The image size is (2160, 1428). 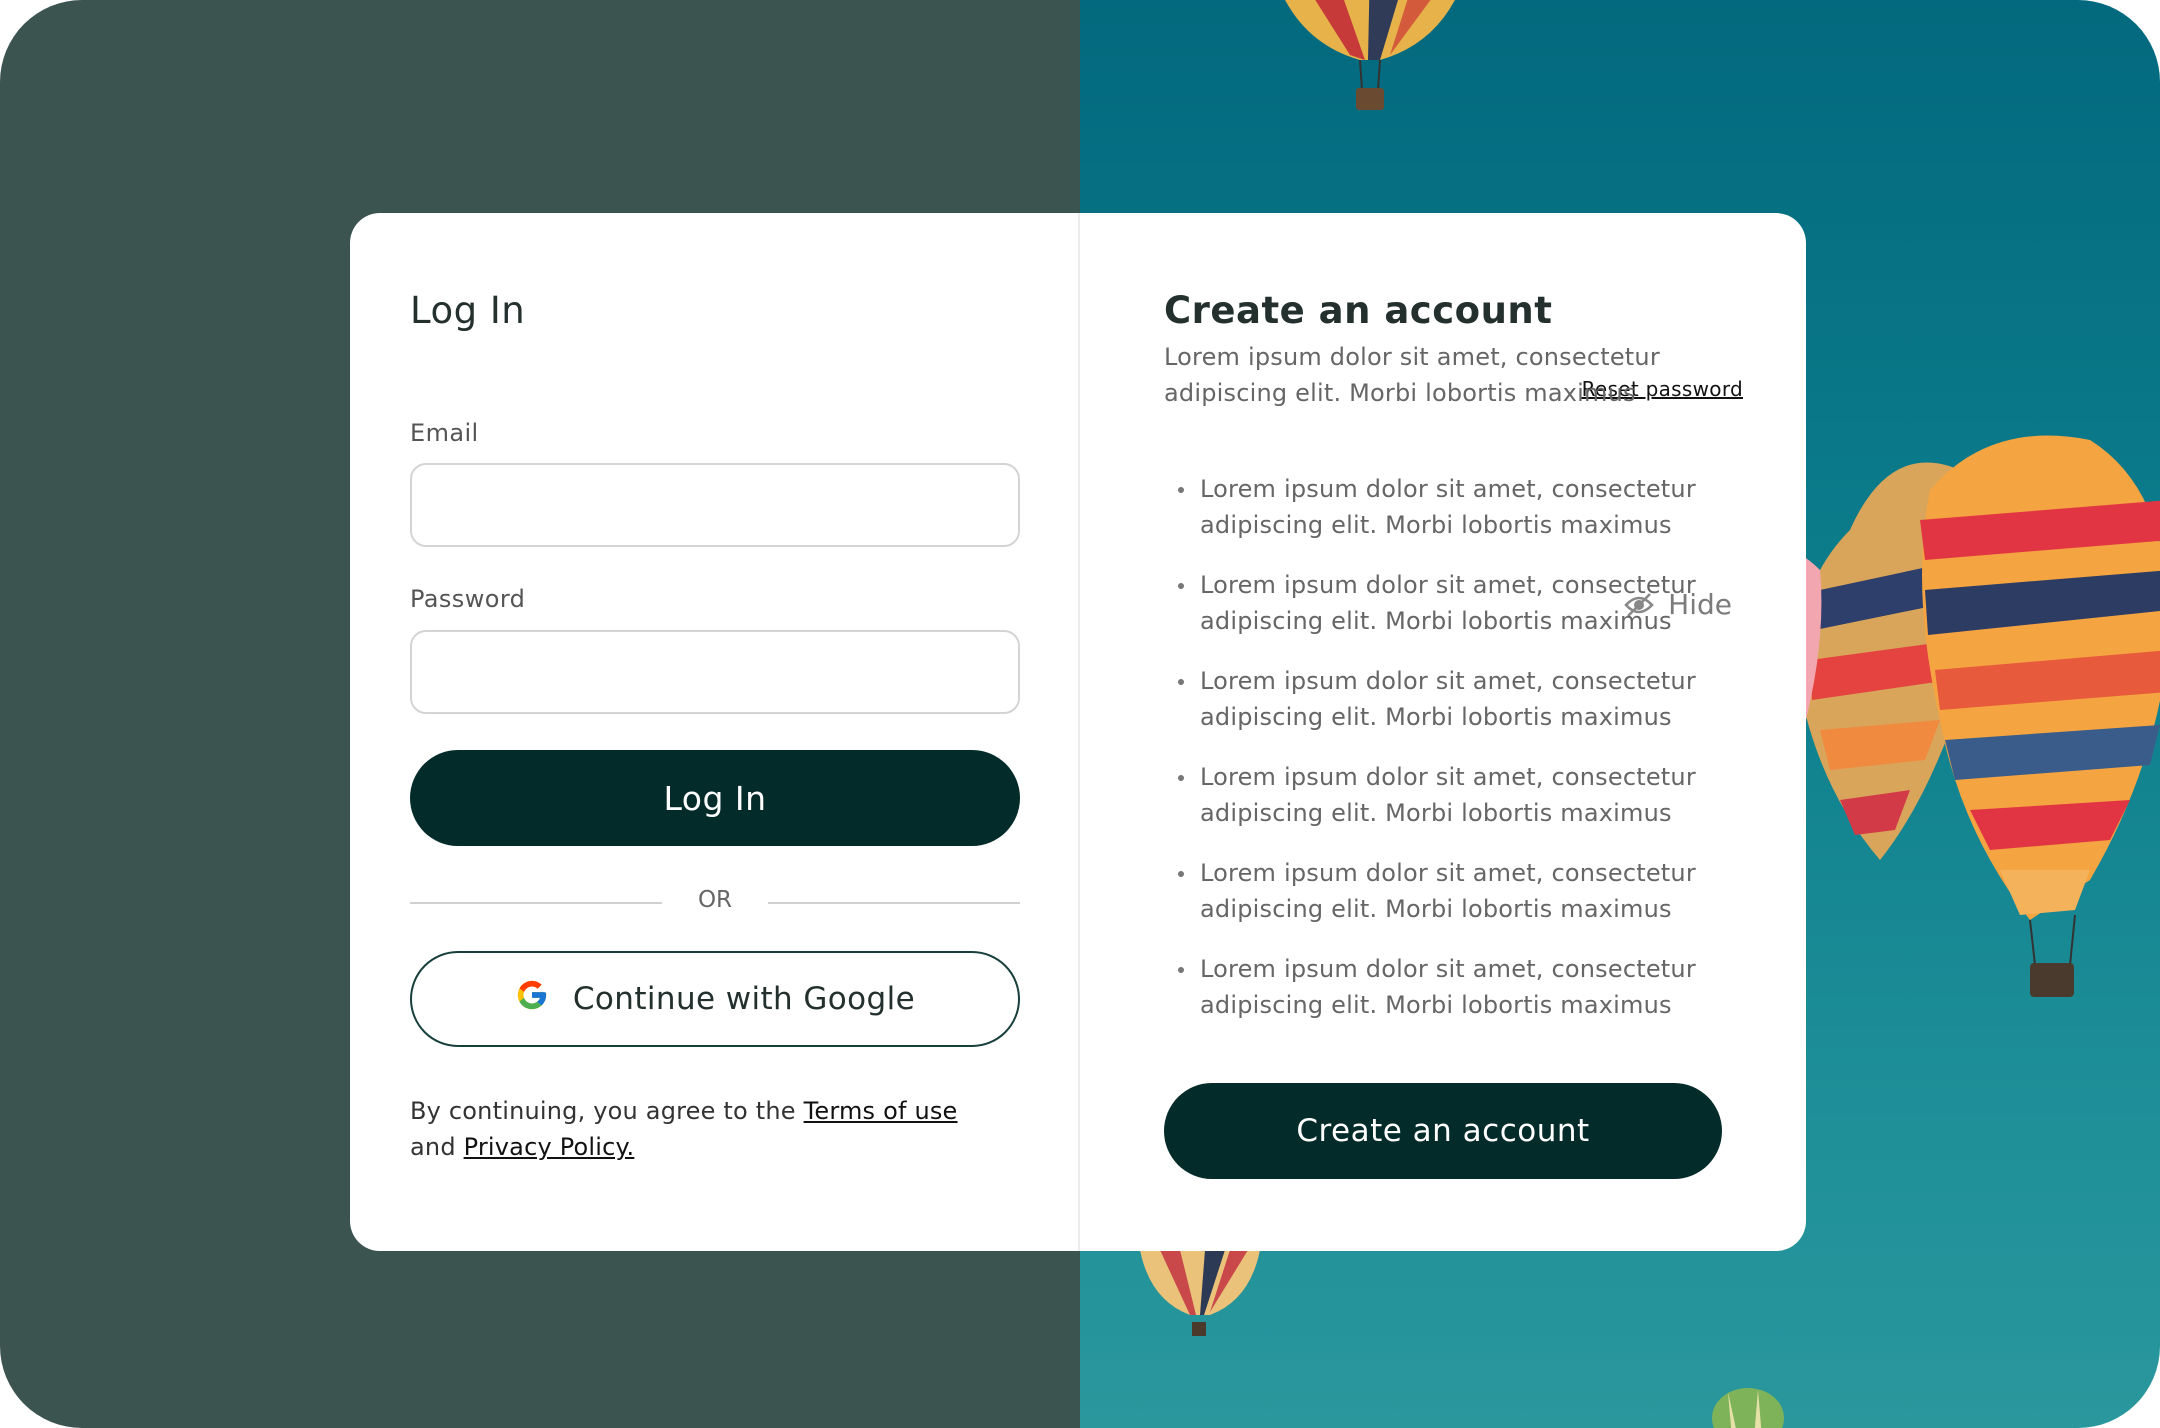 What do you see at coordinates (1443, 1131) in the screenshot?
I see `create-account-button: Create an account` at bounding box center [1443, 1131].